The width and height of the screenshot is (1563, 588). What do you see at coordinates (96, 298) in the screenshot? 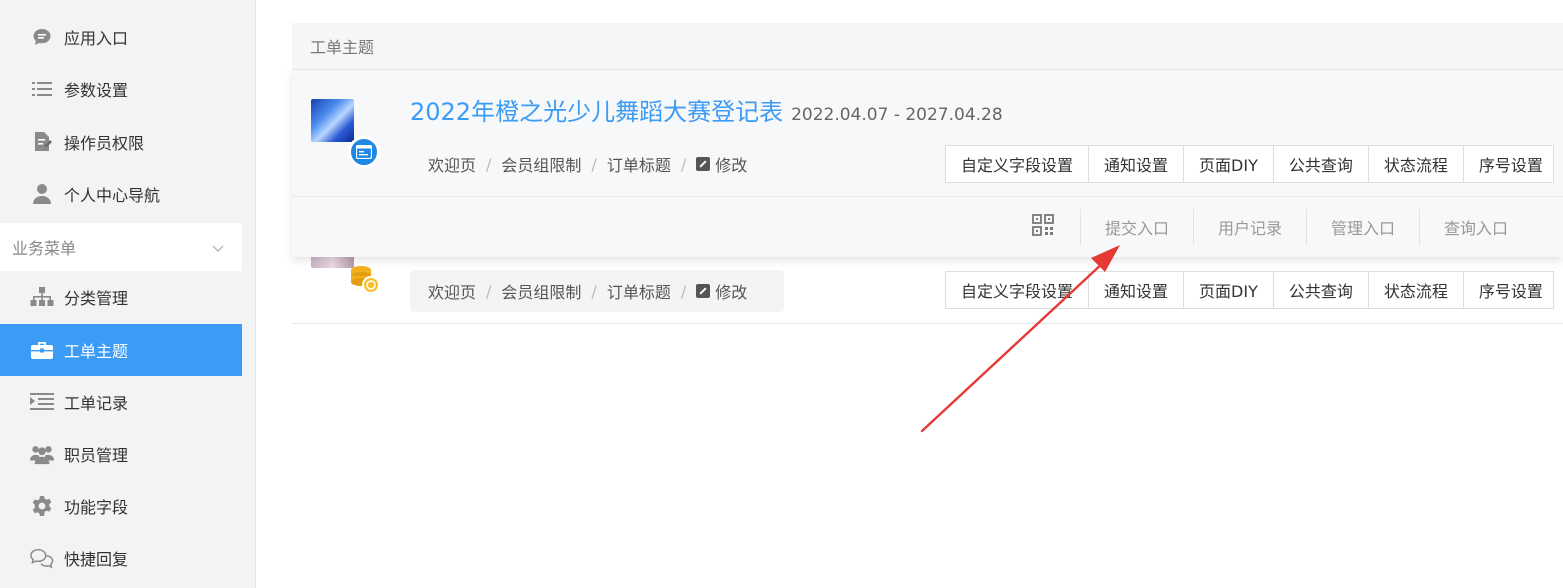
I see `sidebar-item-label: 分类管理` at bounding box center [96, 298].